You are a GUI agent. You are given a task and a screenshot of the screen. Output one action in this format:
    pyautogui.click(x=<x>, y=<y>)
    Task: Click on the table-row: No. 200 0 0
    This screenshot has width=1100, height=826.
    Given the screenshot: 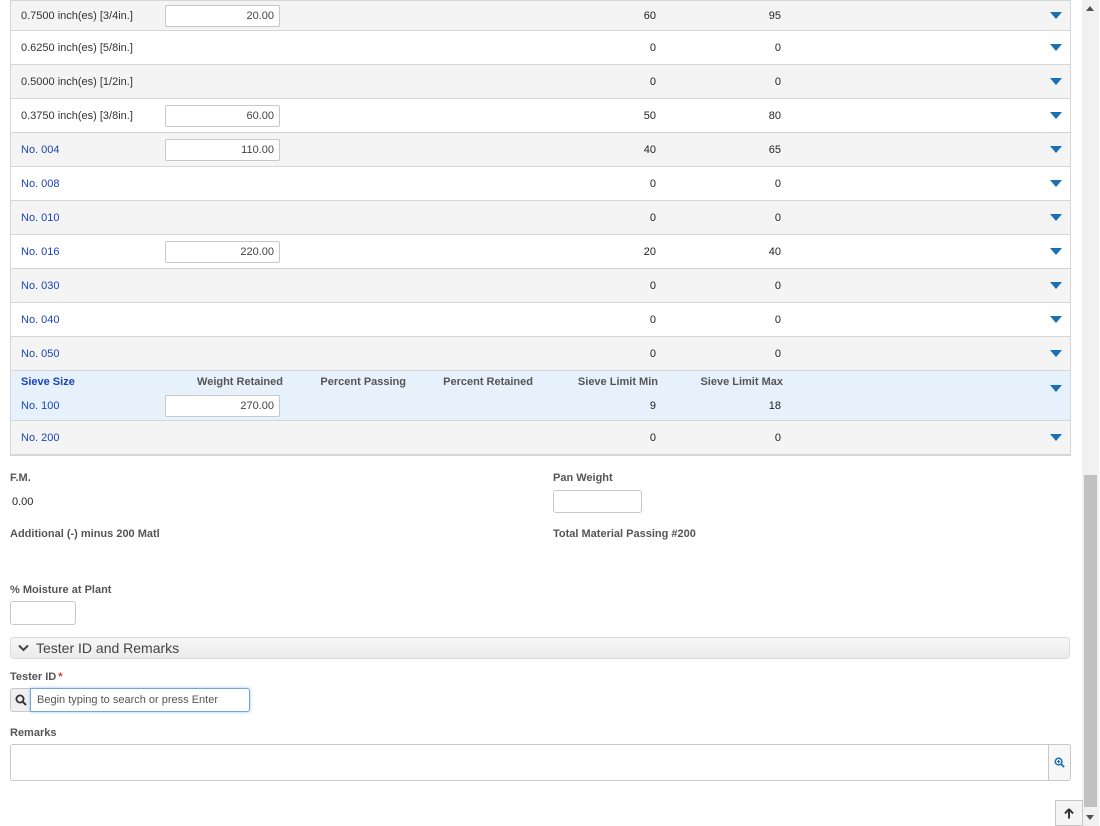 What is the action you would take?
    pyautogui.click(x=540, y=438)
    